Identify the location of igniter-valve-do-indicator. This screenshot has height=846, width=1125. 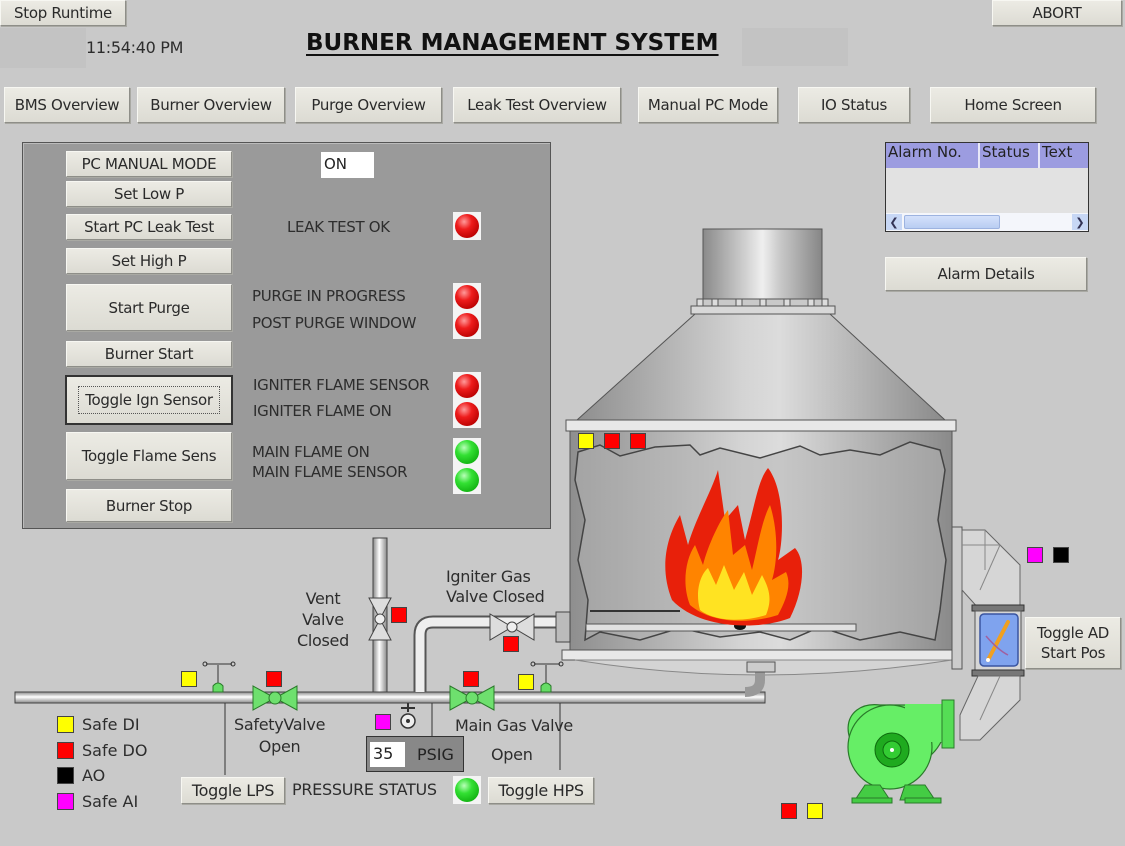
(511, 644).